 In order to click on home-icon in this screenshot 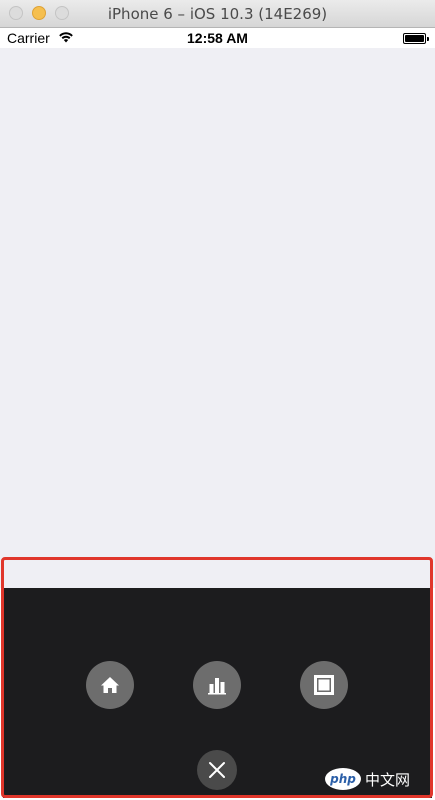, I will do `click(110, 685)`.